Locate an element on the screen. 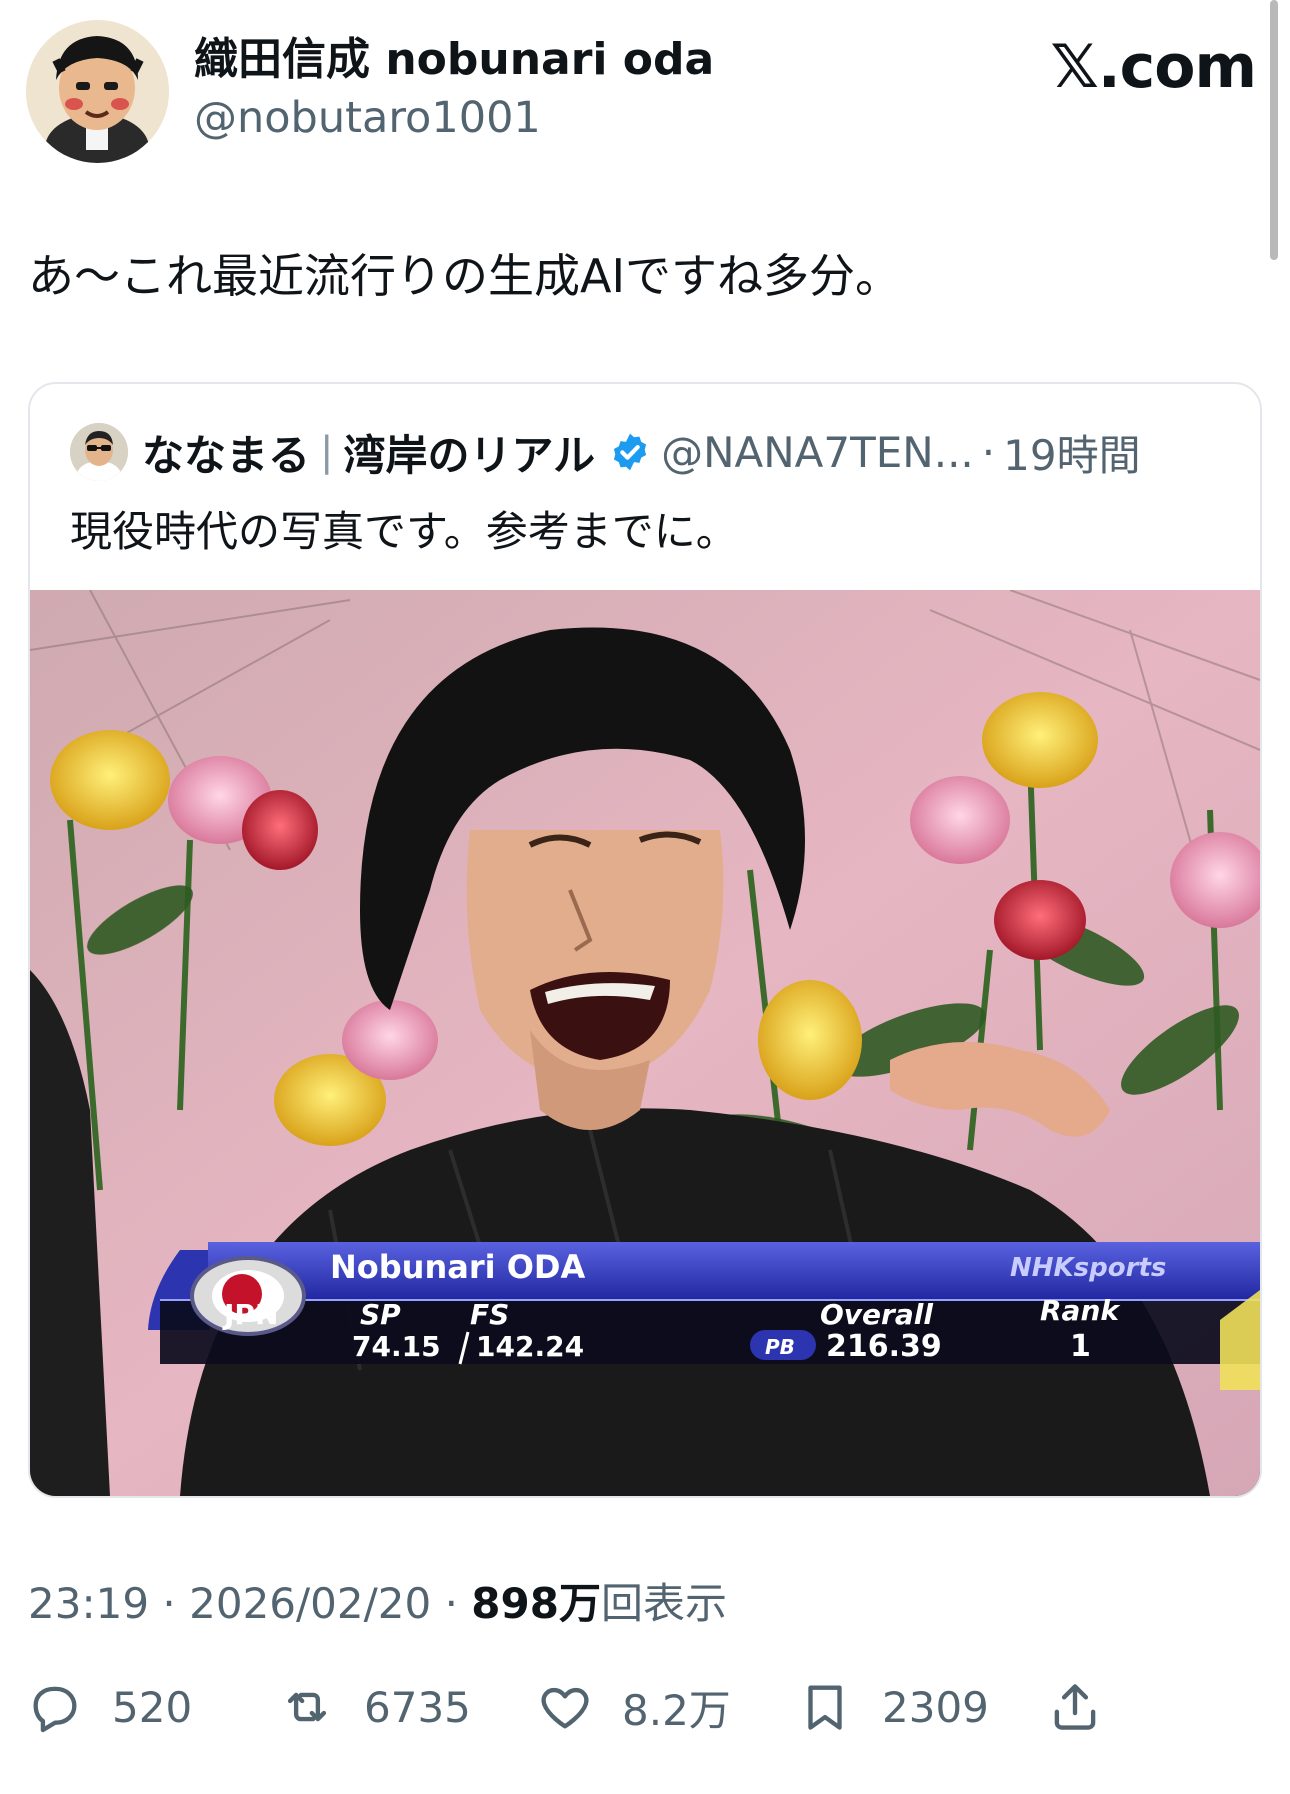 The width and height of the screenshot is (1290, 1794). reply-count: 520 is located at coordinates (152, 1707).